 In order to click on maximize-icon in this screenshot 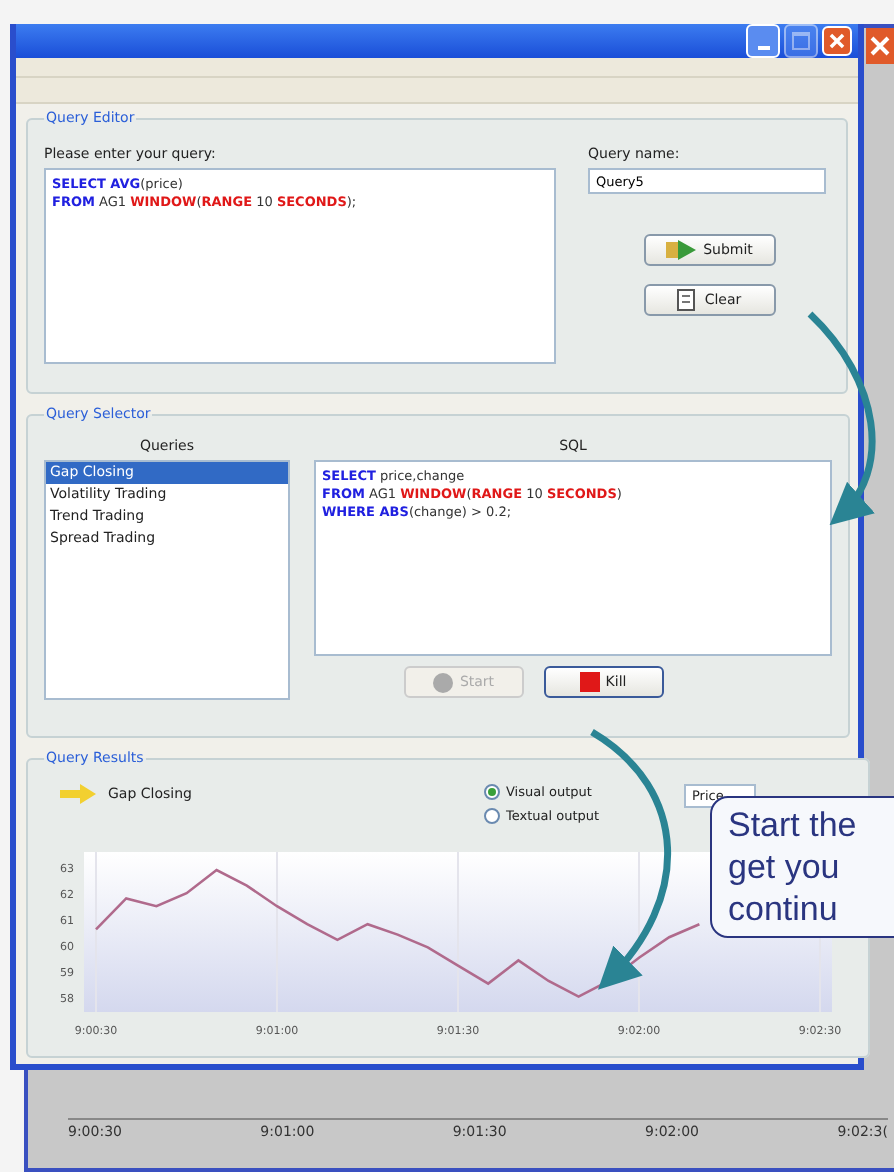, I will do `click(801, 41)`.